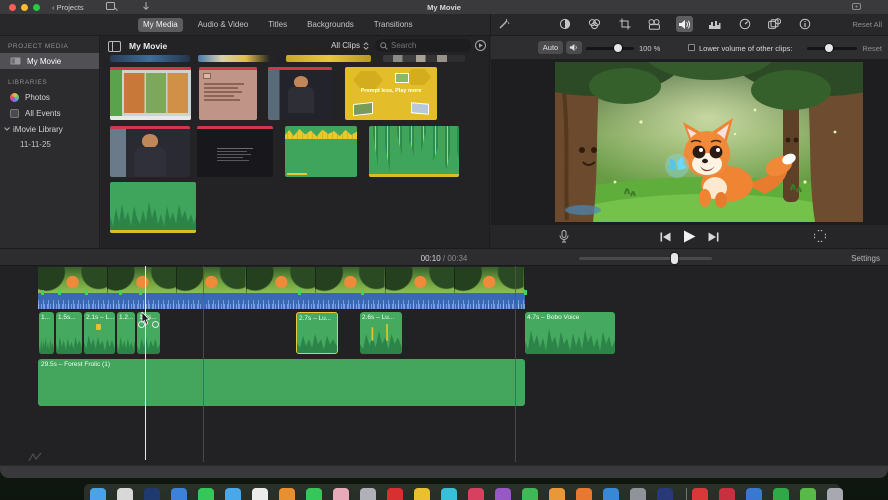  Describe the element at coordinates (665, 237) in the screenshot. I see `skip-back-button` at that location.